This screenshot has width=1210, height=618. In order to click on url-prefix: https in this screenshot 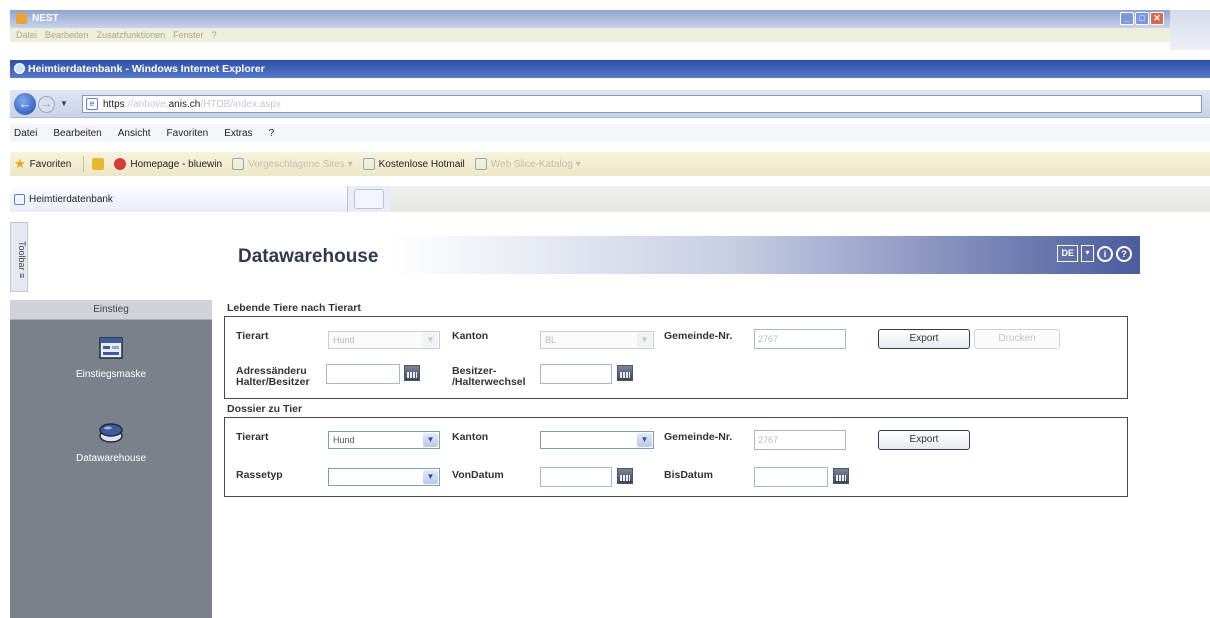, I will do `click(114, 104)`.